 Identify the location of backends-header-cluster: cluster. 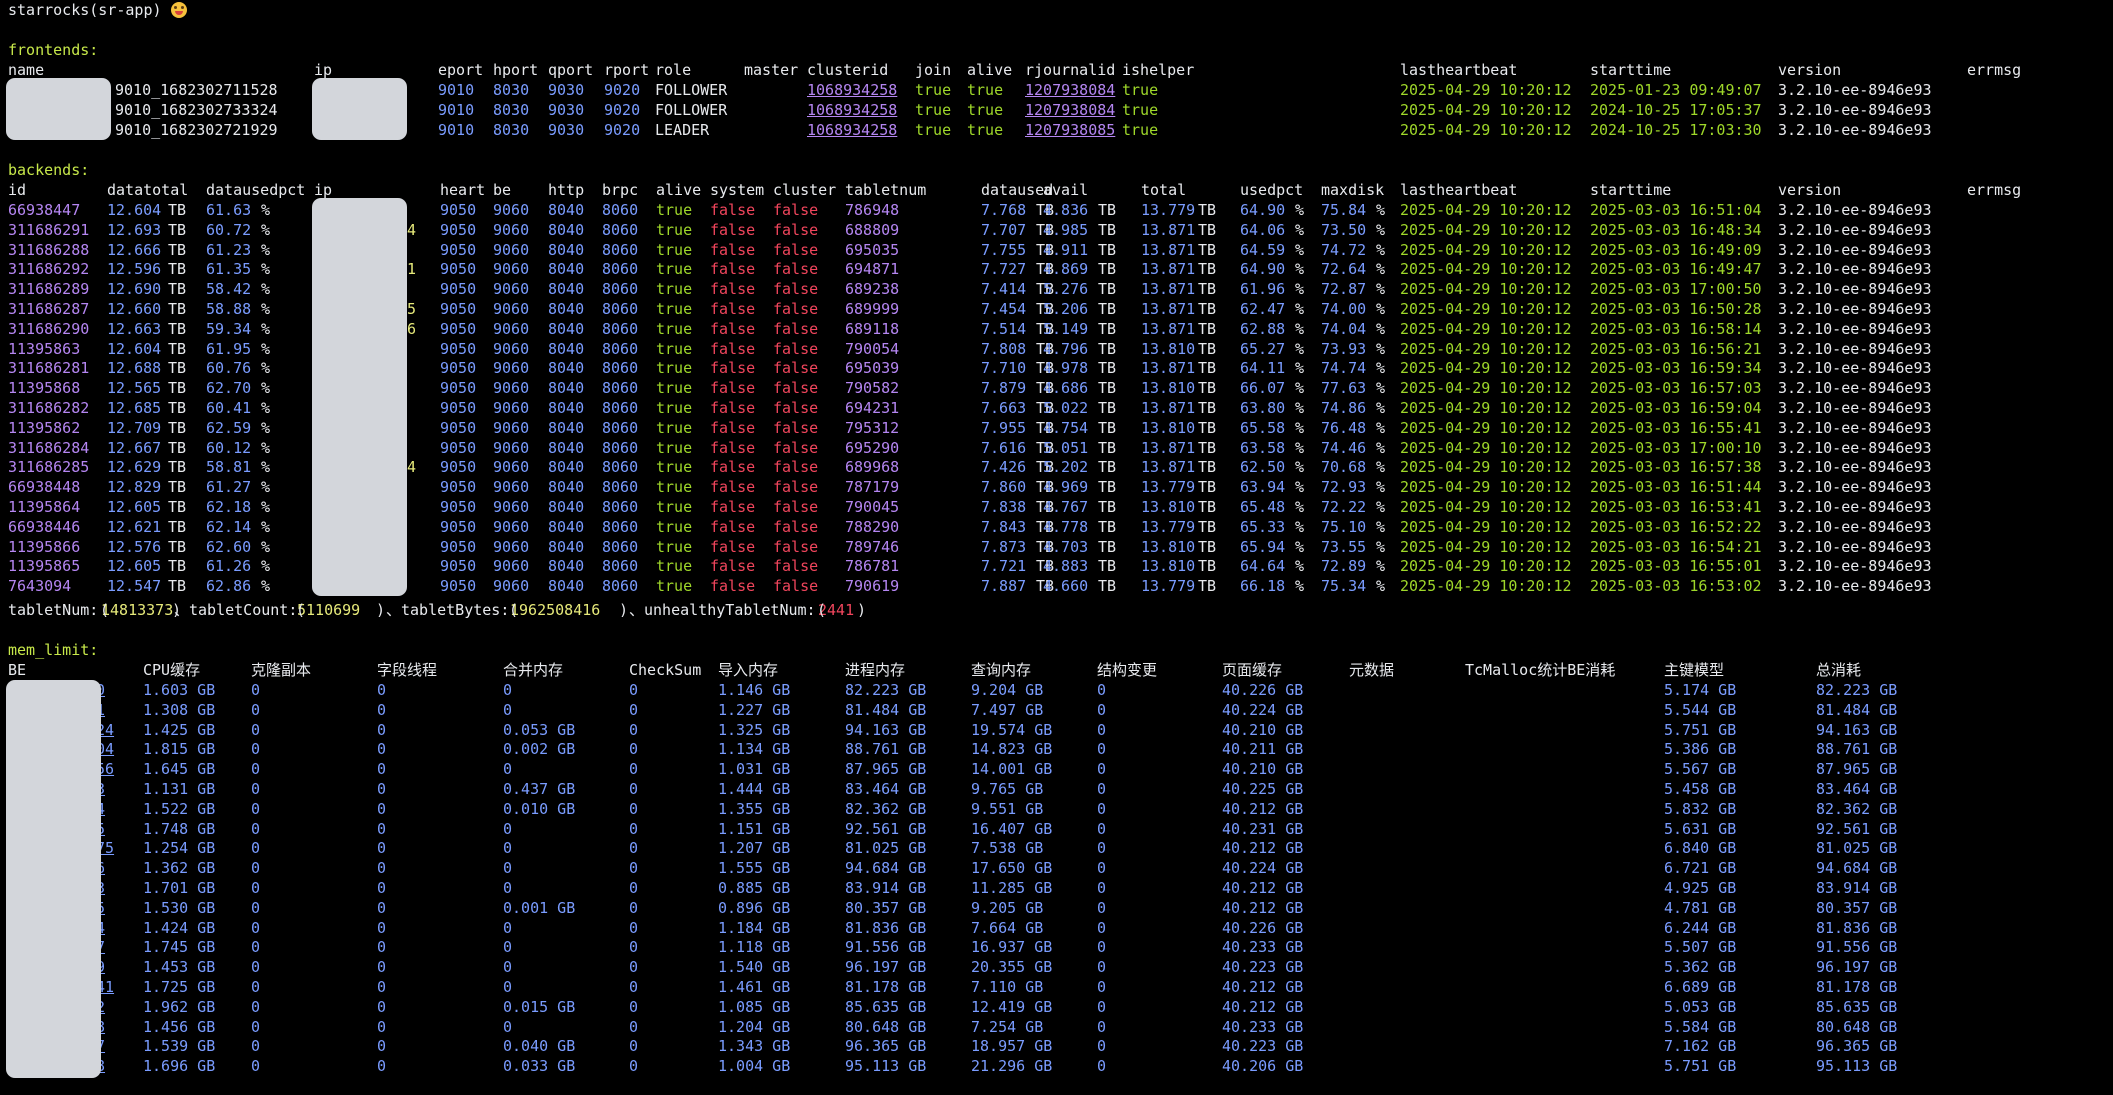
(805, 190).